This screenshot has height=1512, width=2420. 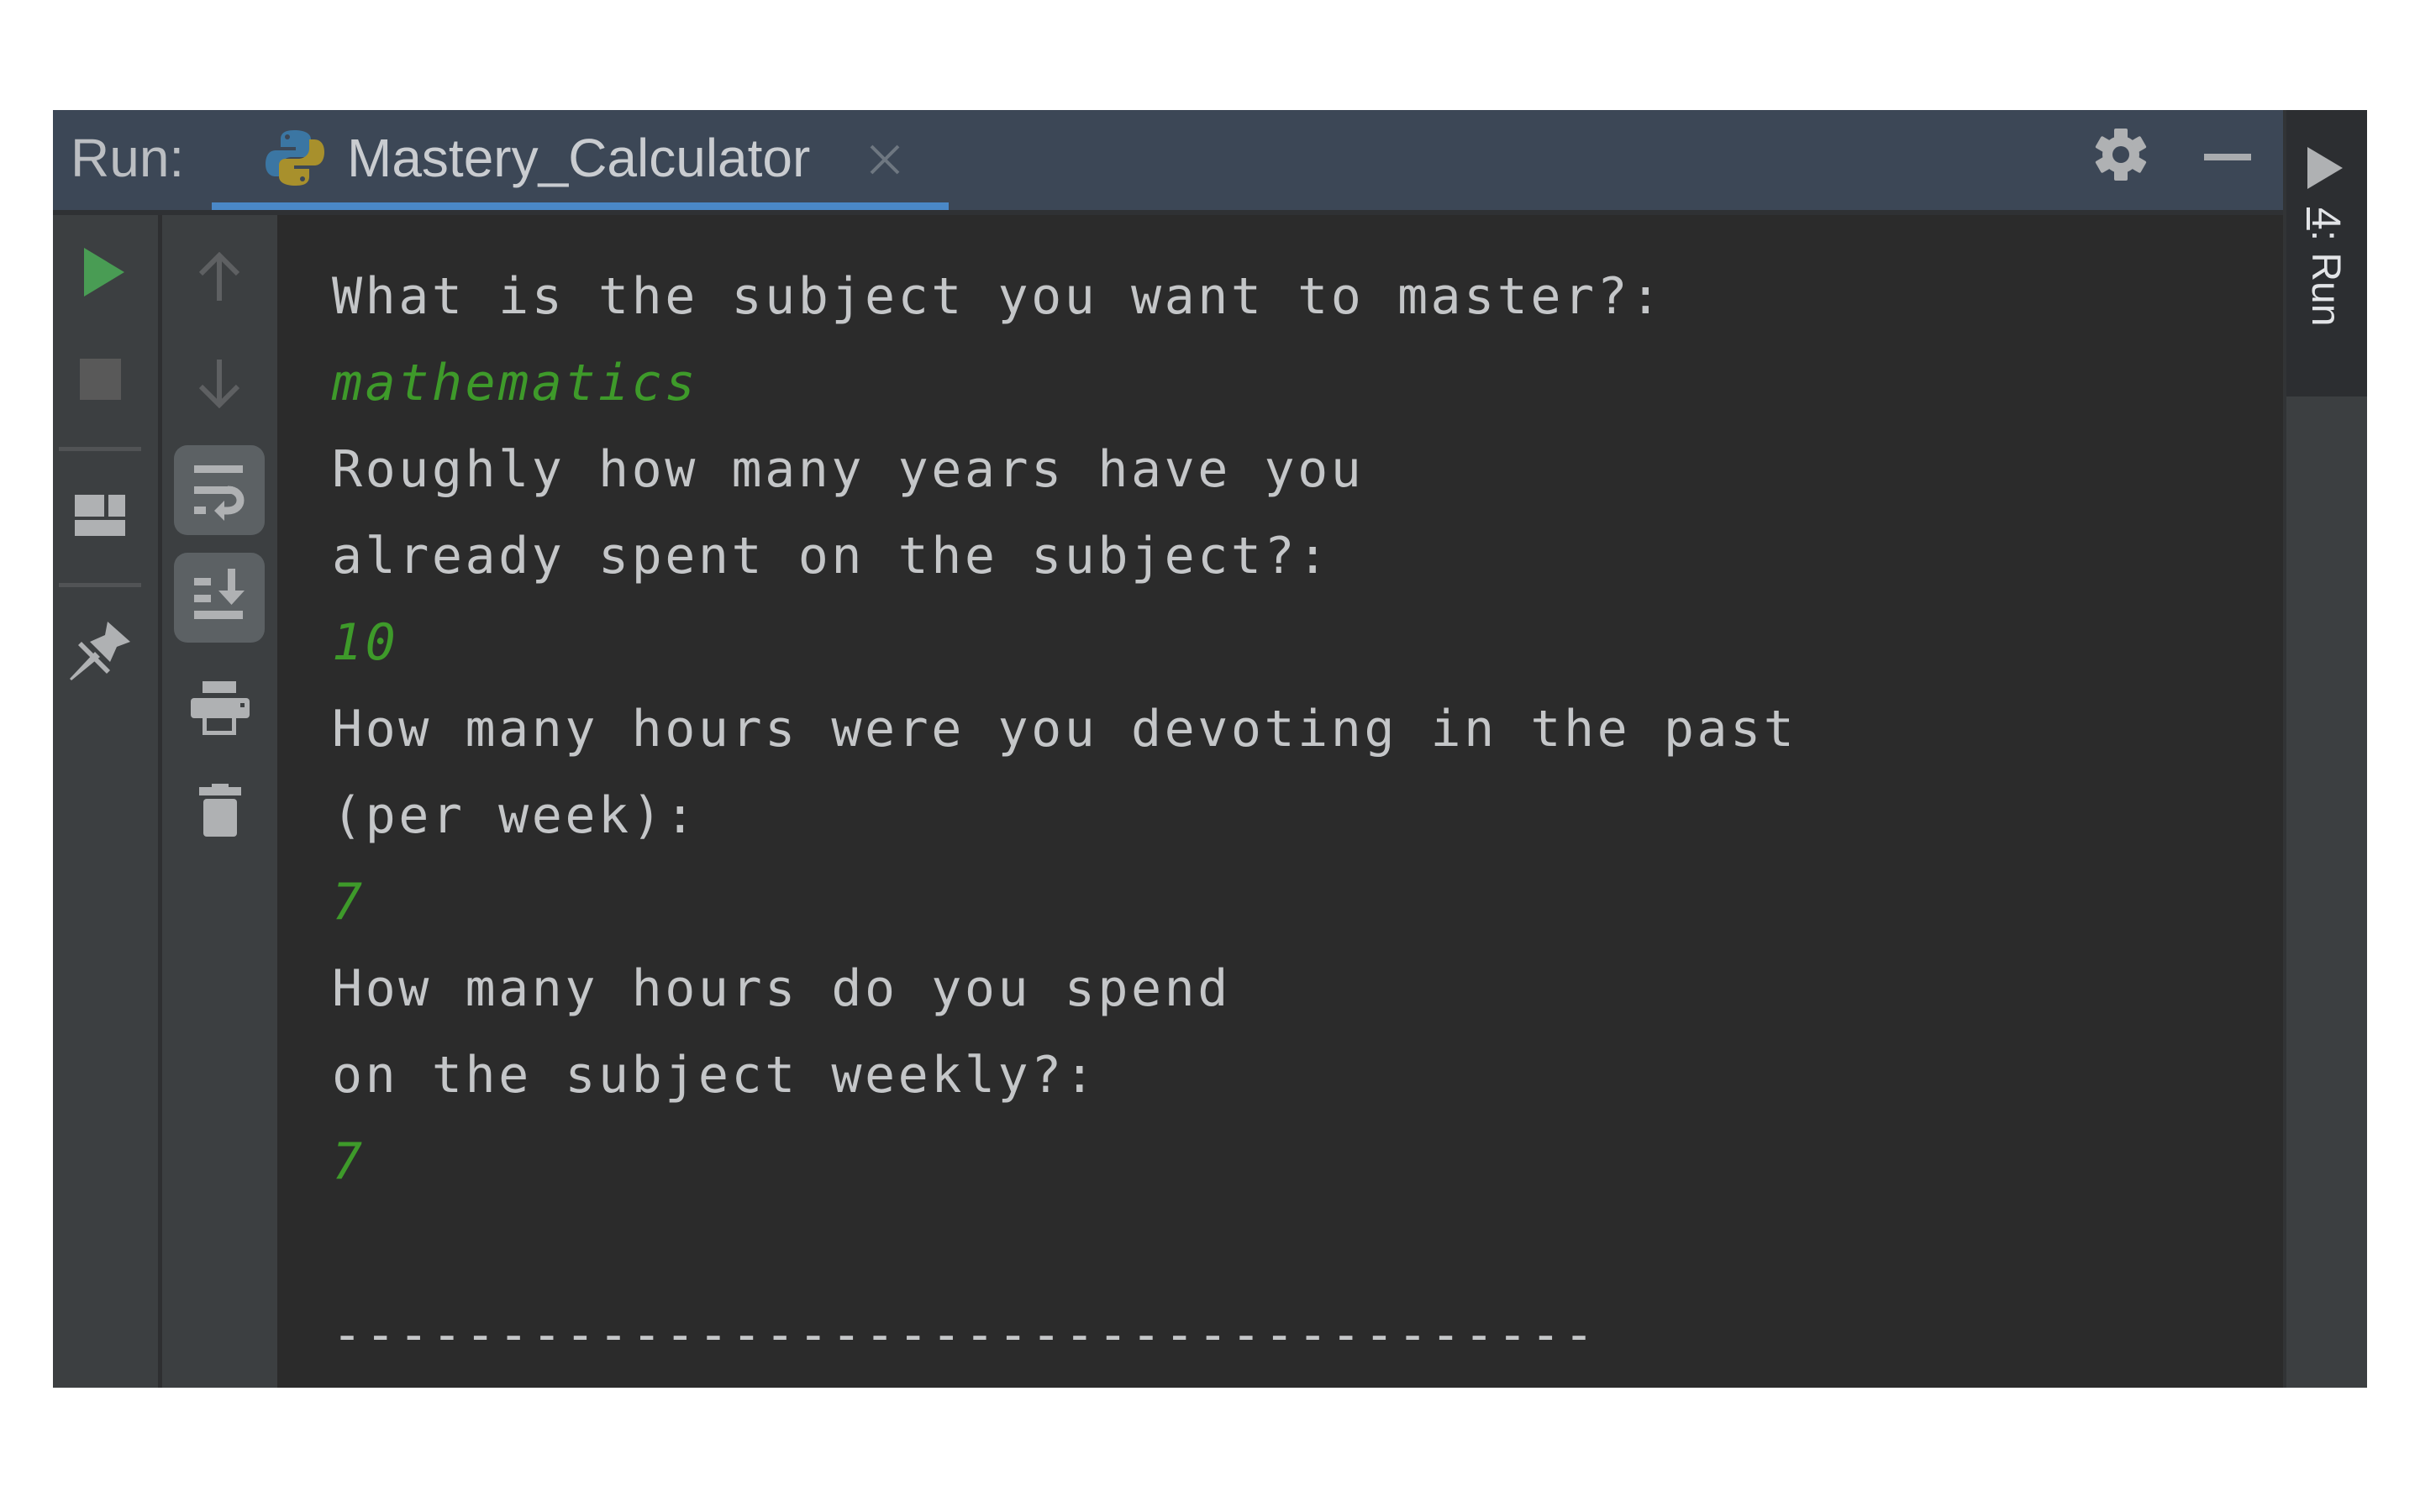 What do you see at coordinates (885, 159) in the screenshot?
I see `close-icon` at bounding box center [885, 159].